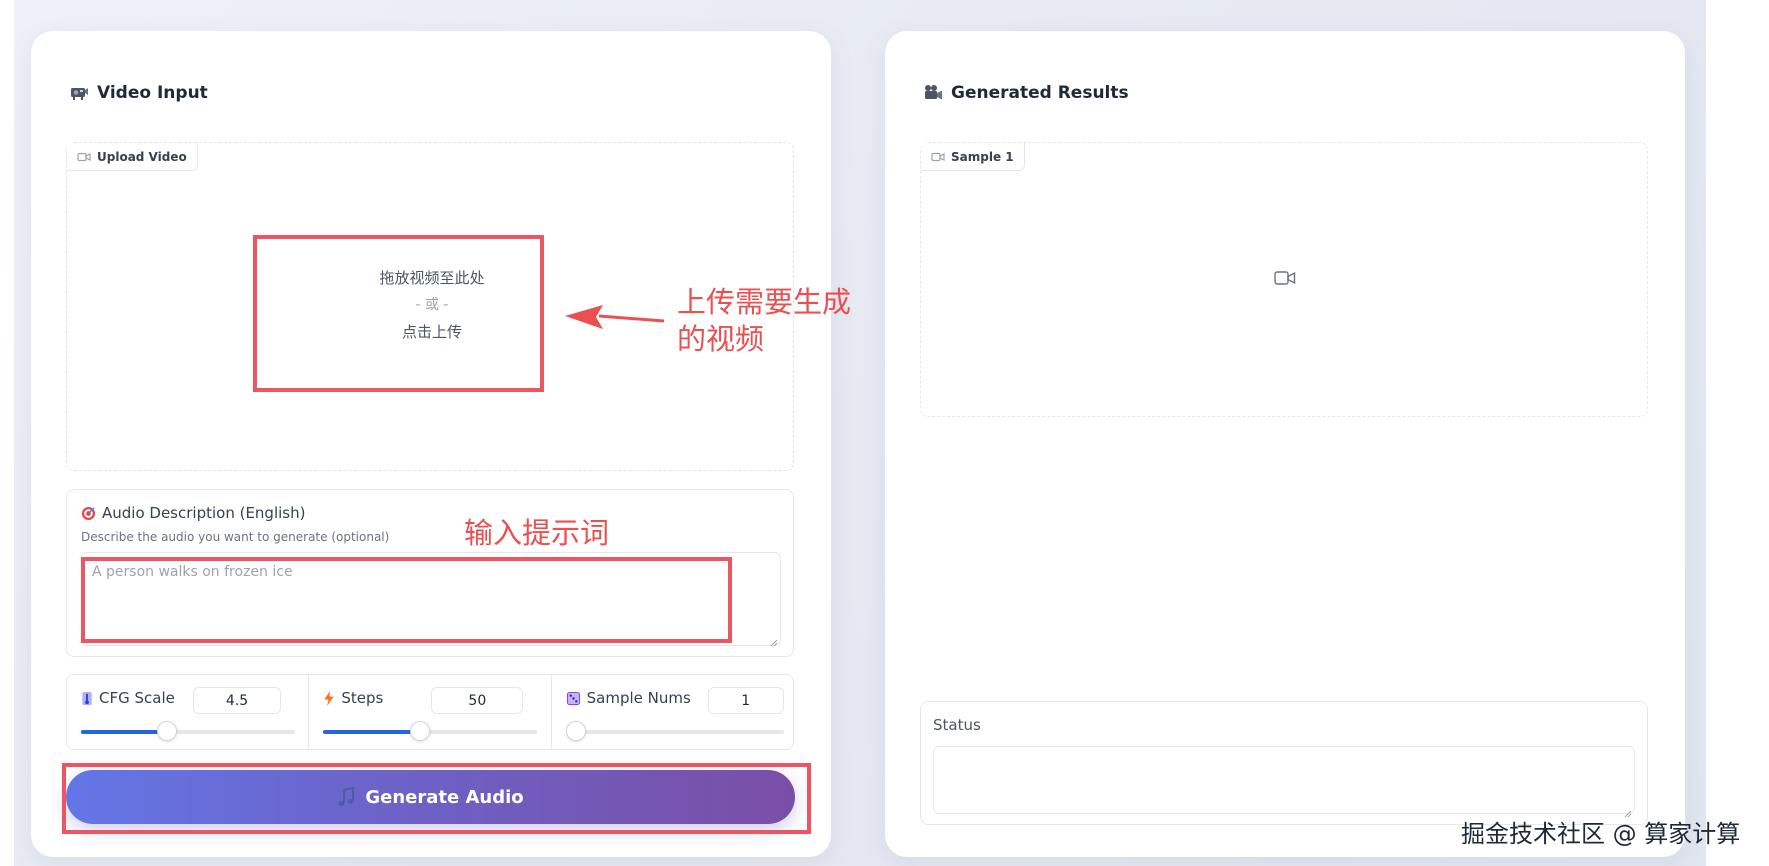 The width and height of the screenshot is (1769, 866). What do you see at coordinates (204, 513) in the screenshot?
I see `audio-description-label-text: Audio Description (English)` at bounding box center [204, 513].